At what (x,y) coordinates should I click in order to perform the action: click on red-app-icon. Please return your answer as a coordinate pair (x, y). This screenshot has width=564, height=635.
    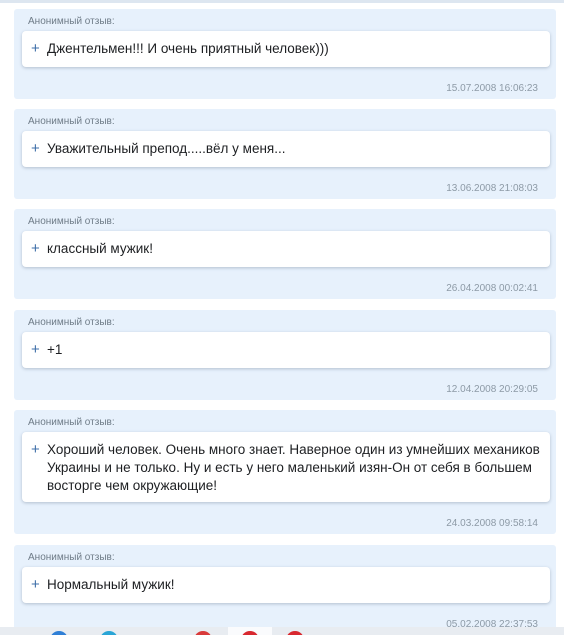
    Looking at the image, I should click on (203, 633).